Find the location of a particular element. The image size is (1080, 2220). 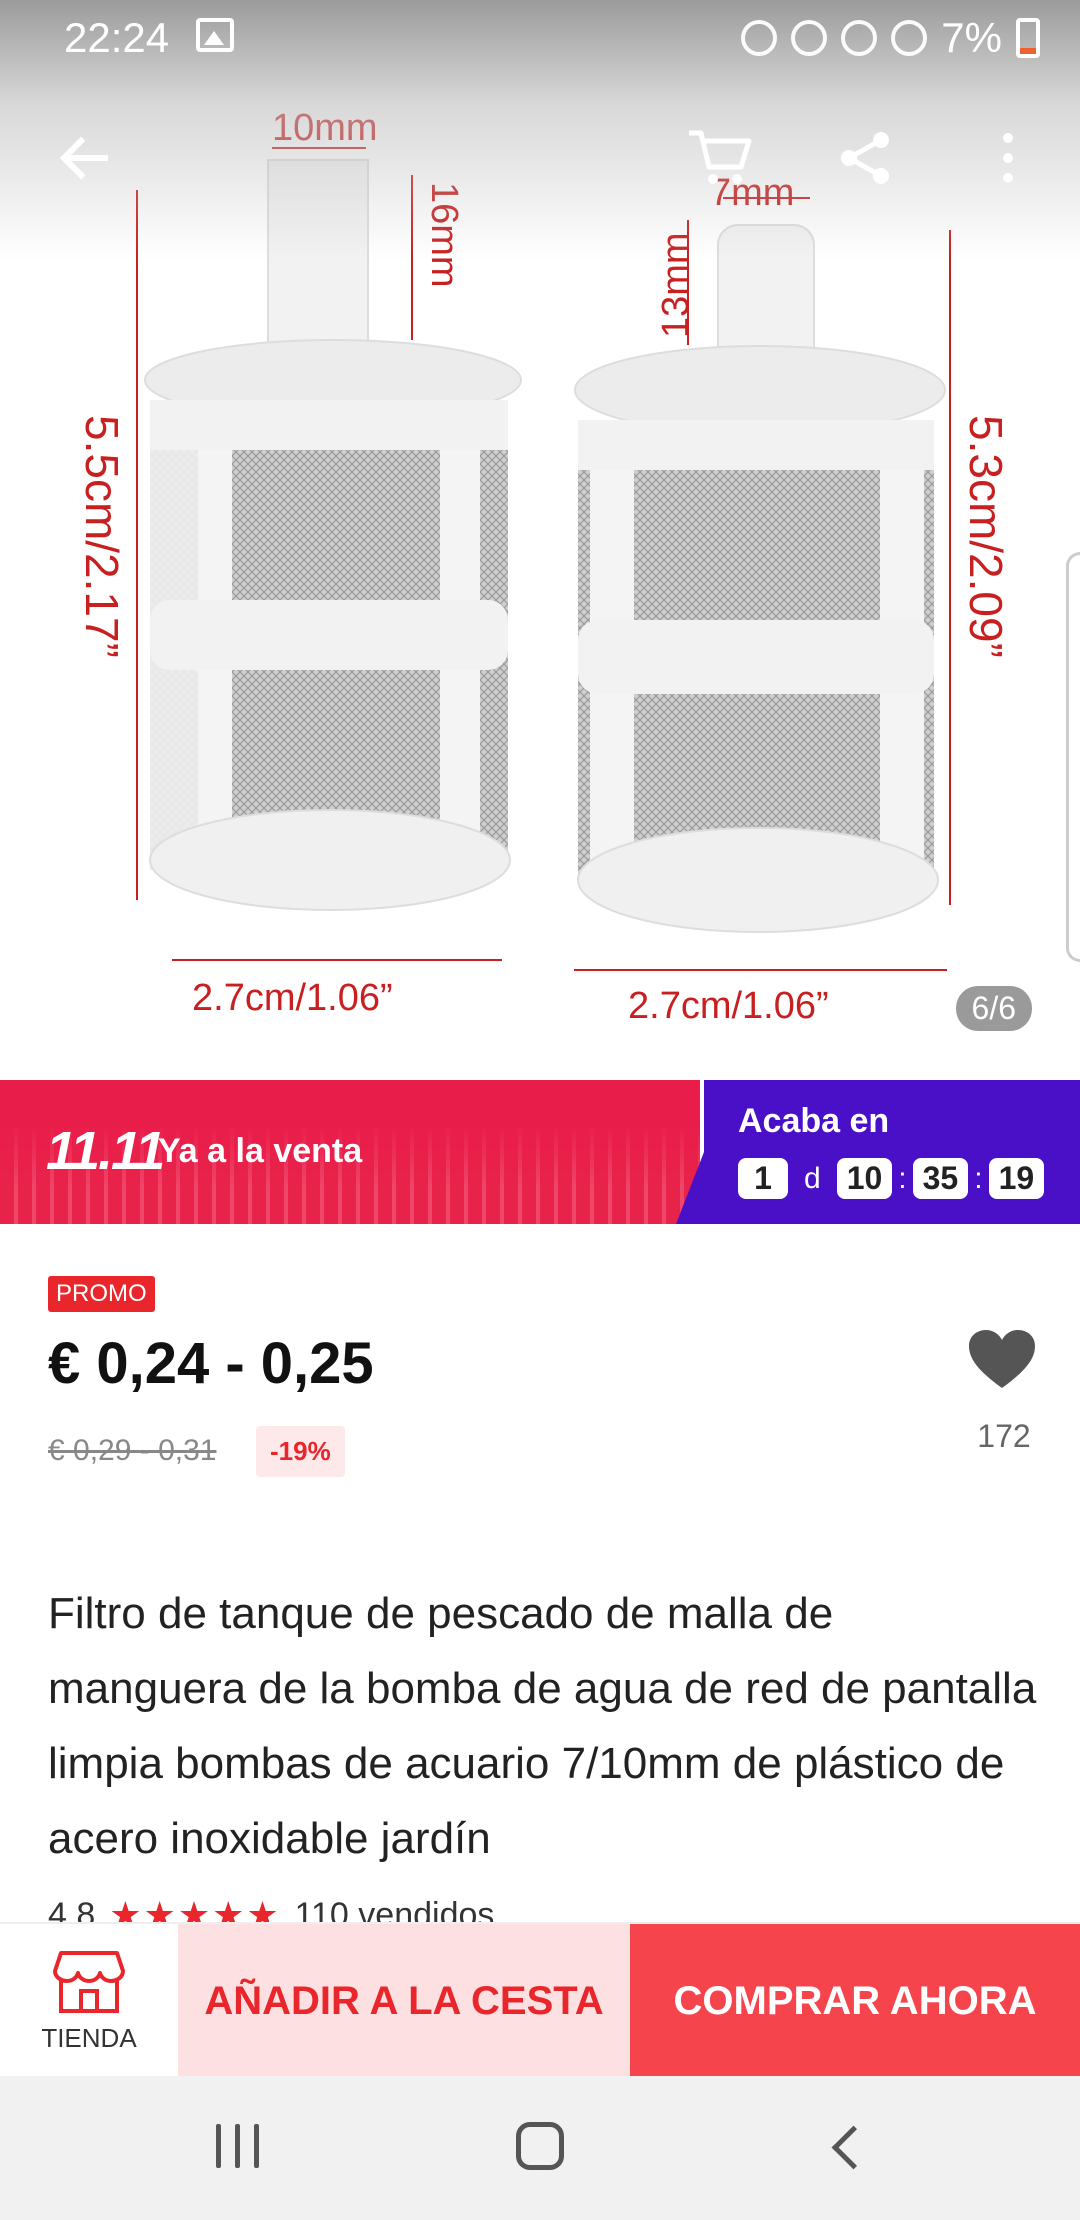

countdown-timer: 1 d 10 : 35 : 19 is located at coordinates (891, 1178).